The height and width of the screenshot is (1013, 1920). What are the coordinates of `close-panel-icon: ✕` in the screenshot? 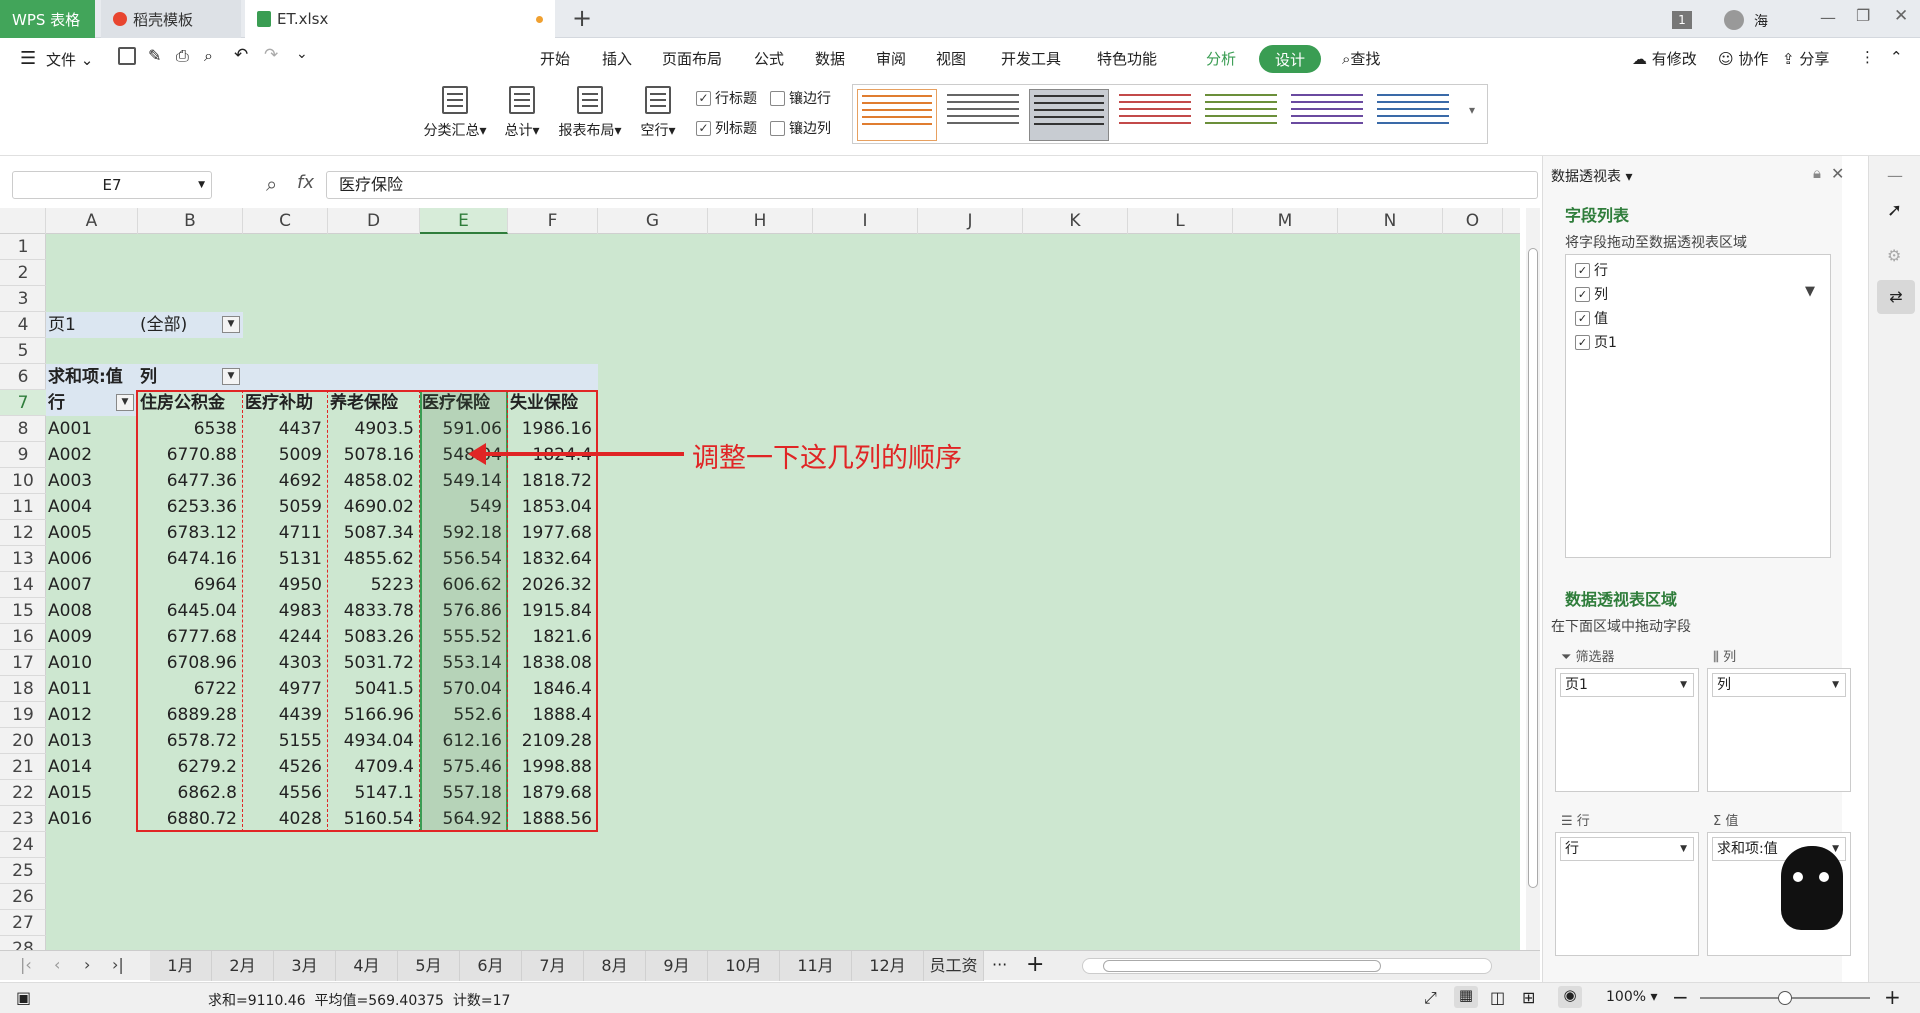 It's located at (1837, 173).